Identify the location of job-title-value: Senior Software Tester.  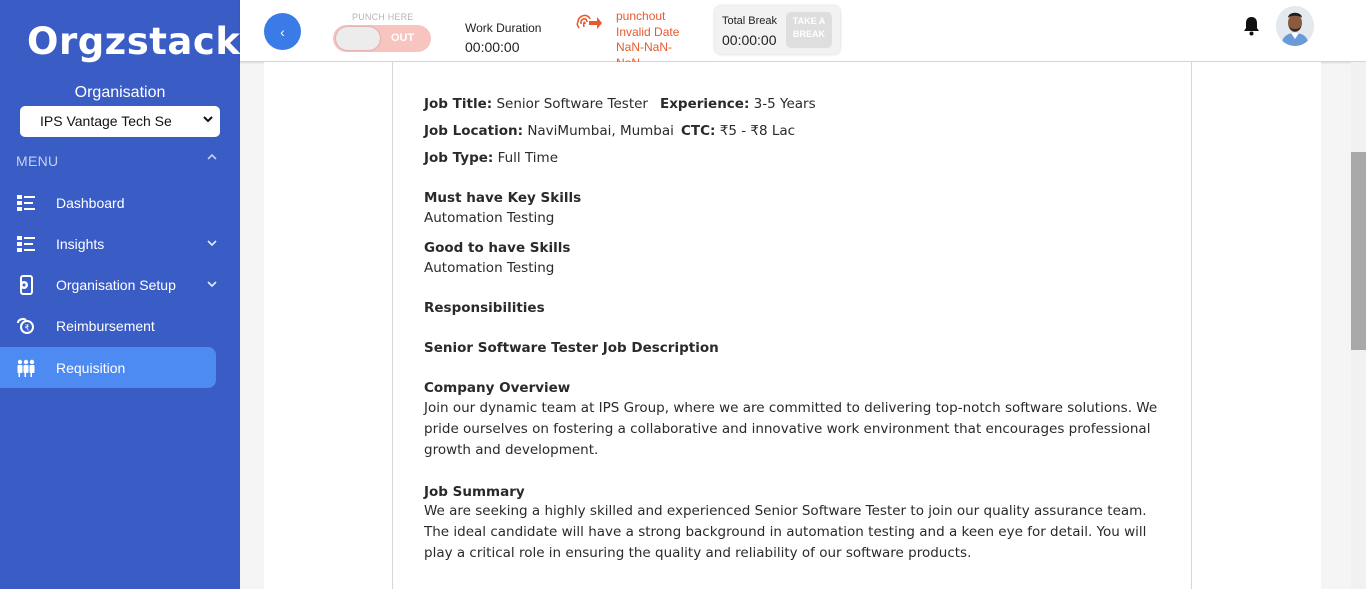
(572, 104).